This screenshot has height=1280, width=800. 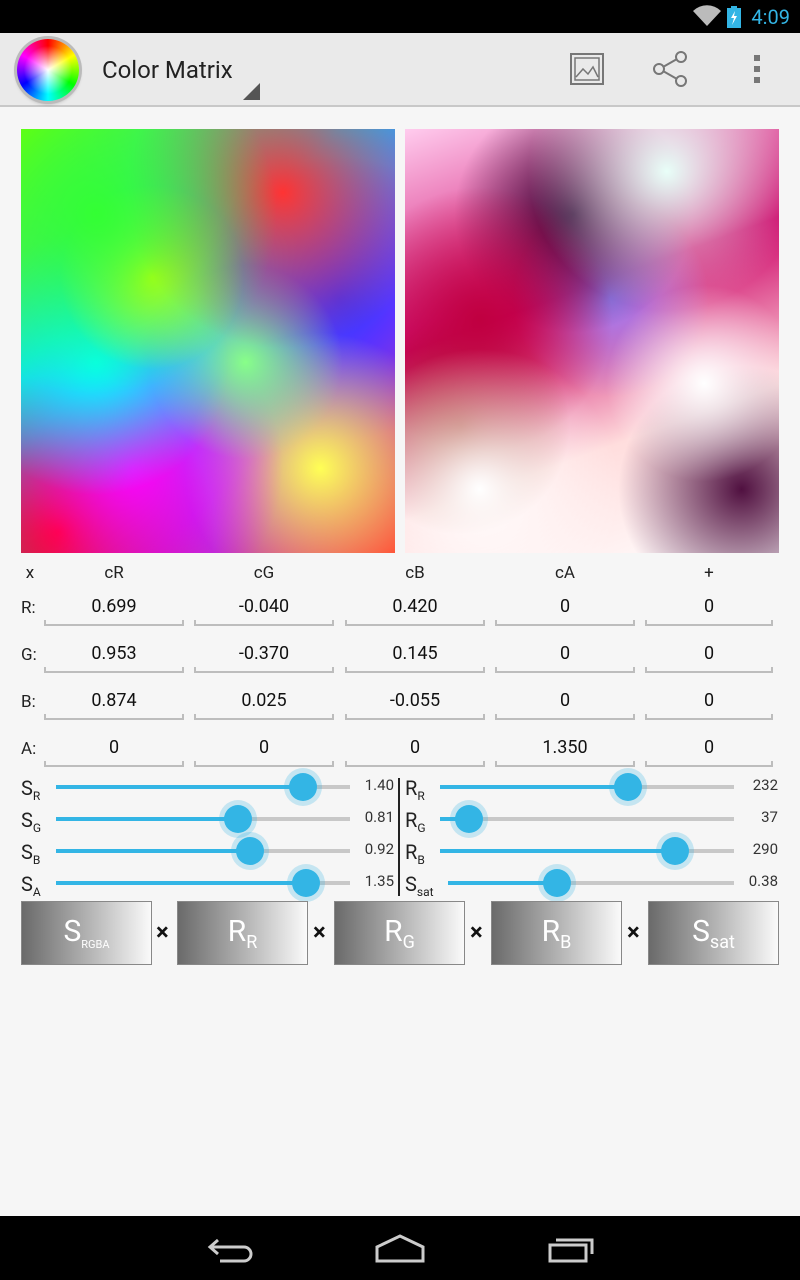 I want to click on matrix-field-B-offset: 0, so click(x=709, y=704).